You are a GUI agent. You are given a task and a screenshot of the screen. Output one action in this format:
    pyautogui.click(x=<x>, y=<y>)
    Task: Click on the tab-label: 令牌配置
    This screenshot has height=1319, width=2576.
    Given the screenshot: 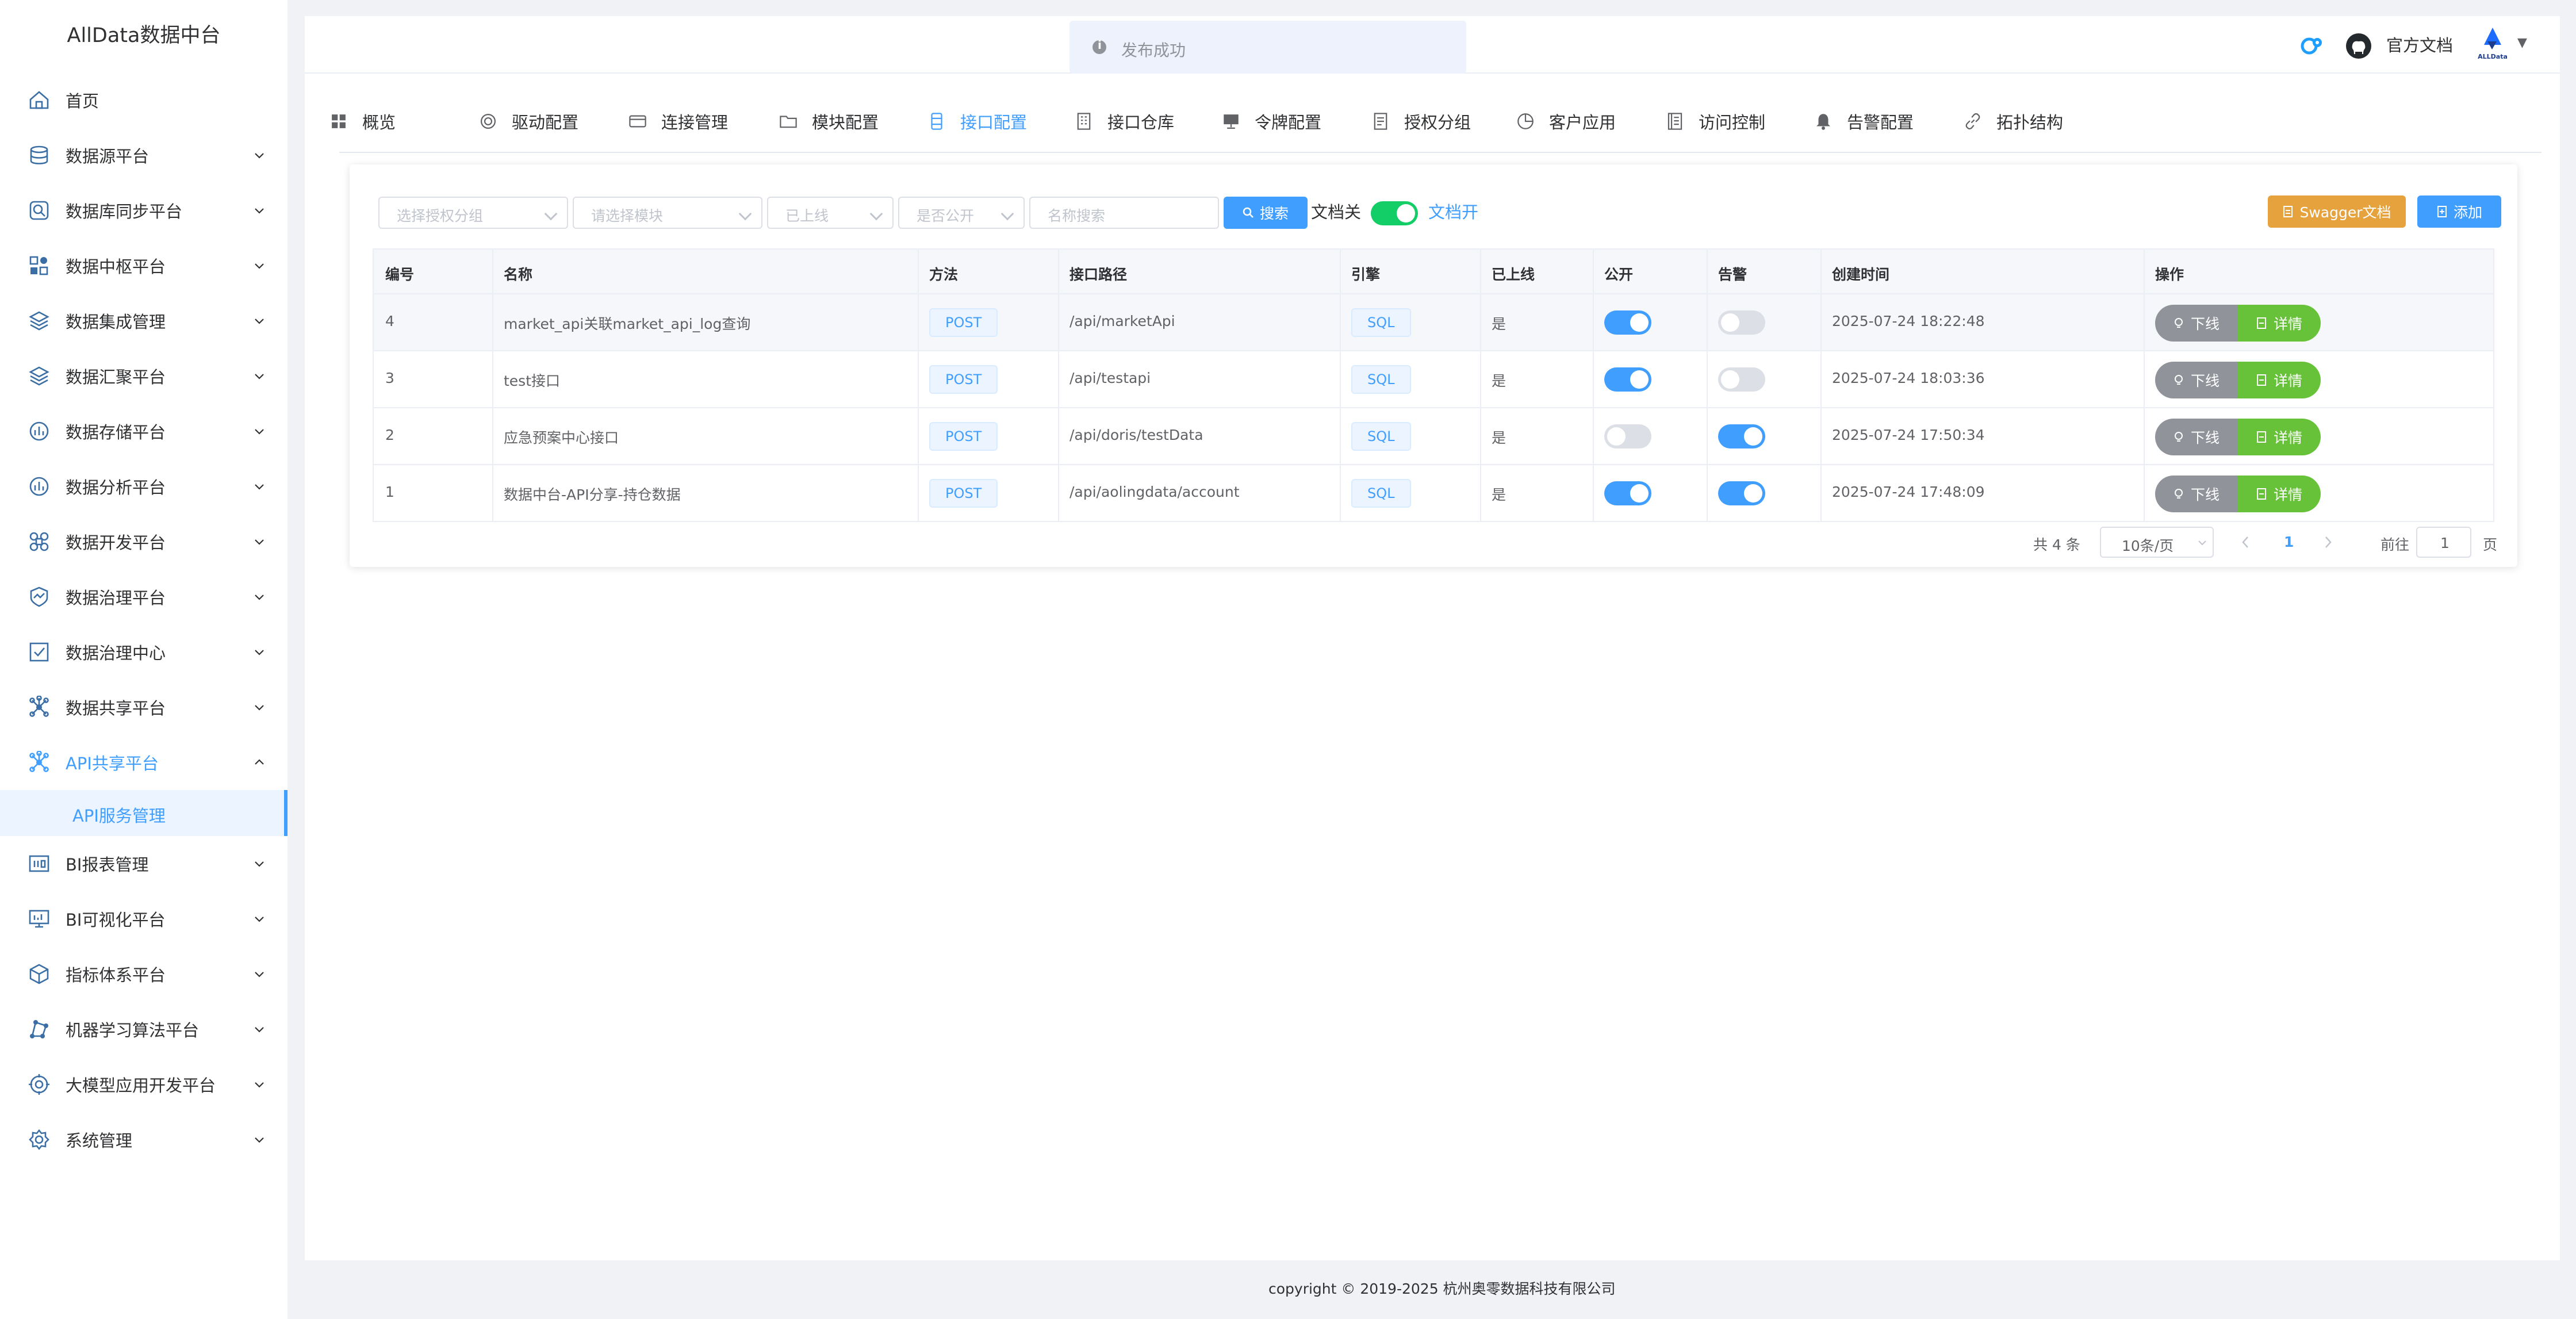 What is the action you would take?
    pyautogui.click(x=1288, y=122)
    